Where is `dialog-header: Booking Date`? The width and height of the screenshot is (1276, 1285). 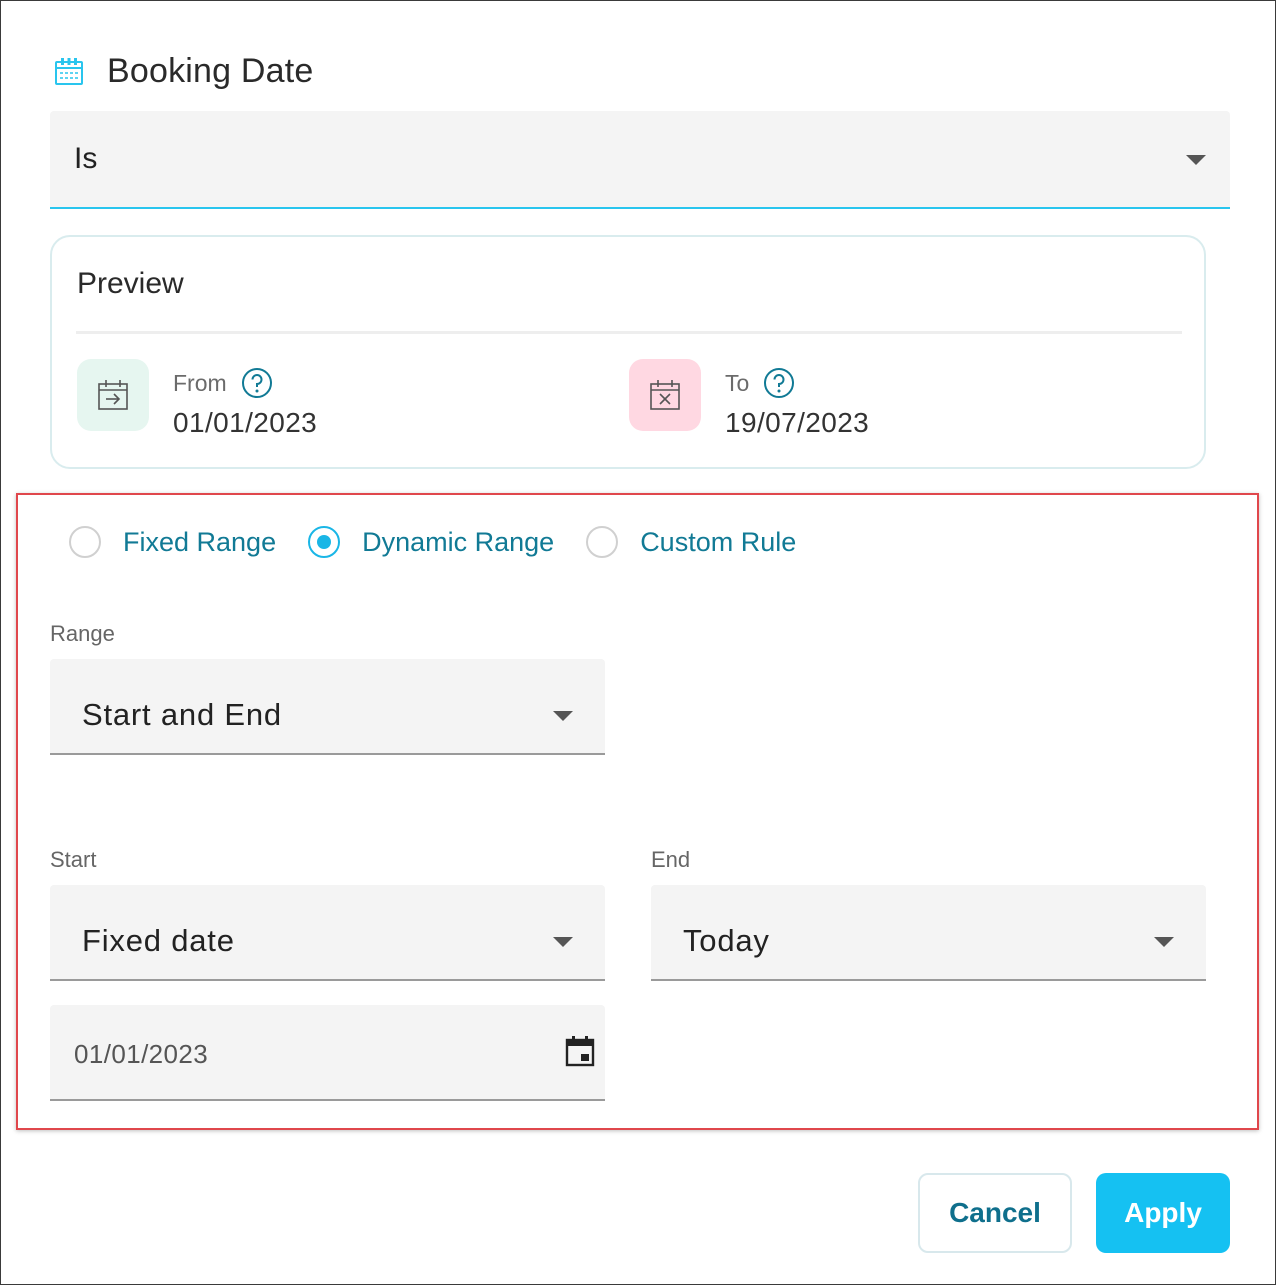 dialog-header: Booking Date is located at coordinates (183, 71).